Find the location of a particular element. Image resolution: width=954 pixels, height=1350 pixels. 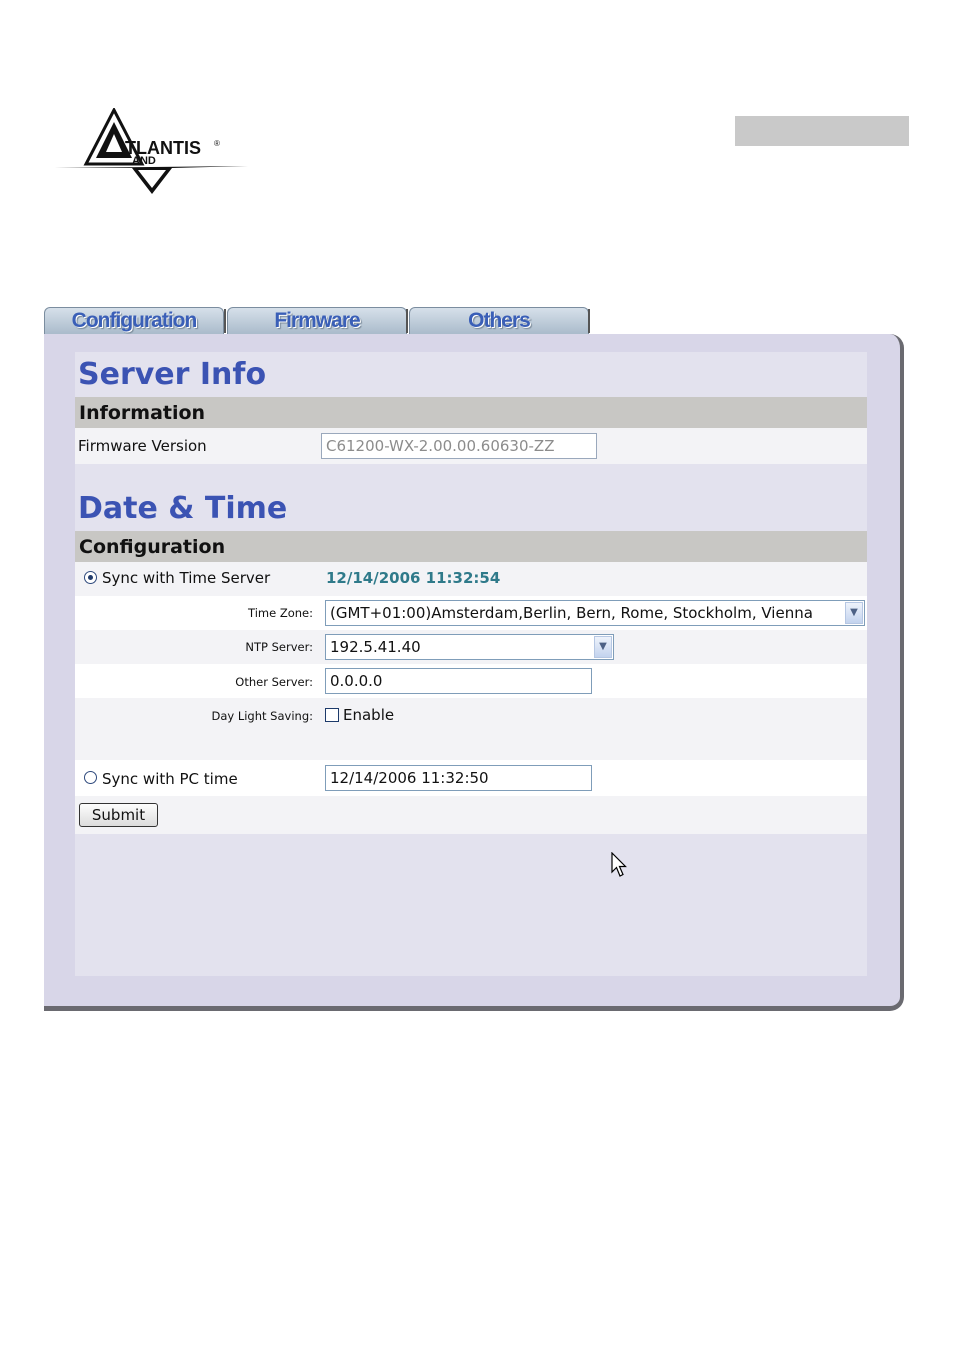

tab-others: Others is located at coordinates (499, 320).